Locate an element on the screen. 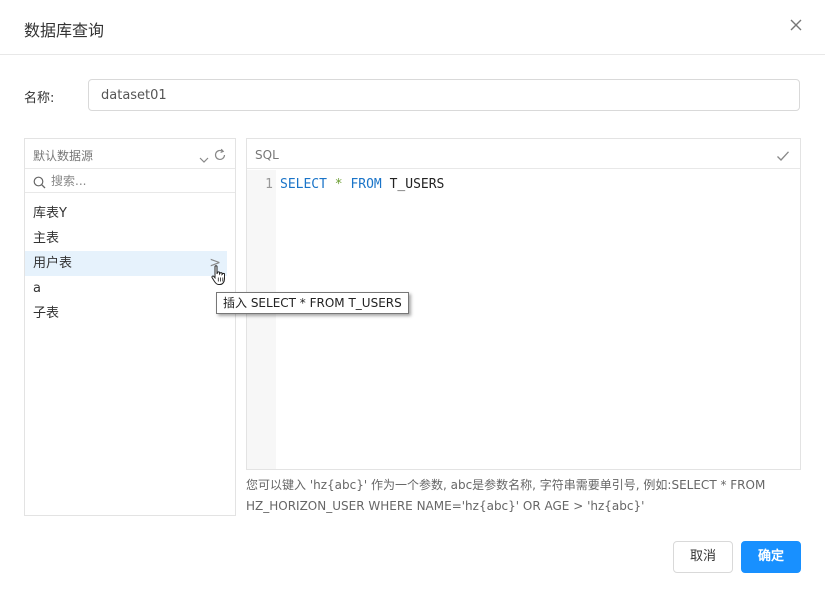 The width and height of the screenshot is (825, 596). close-icon is located at coordinates (796, 25).